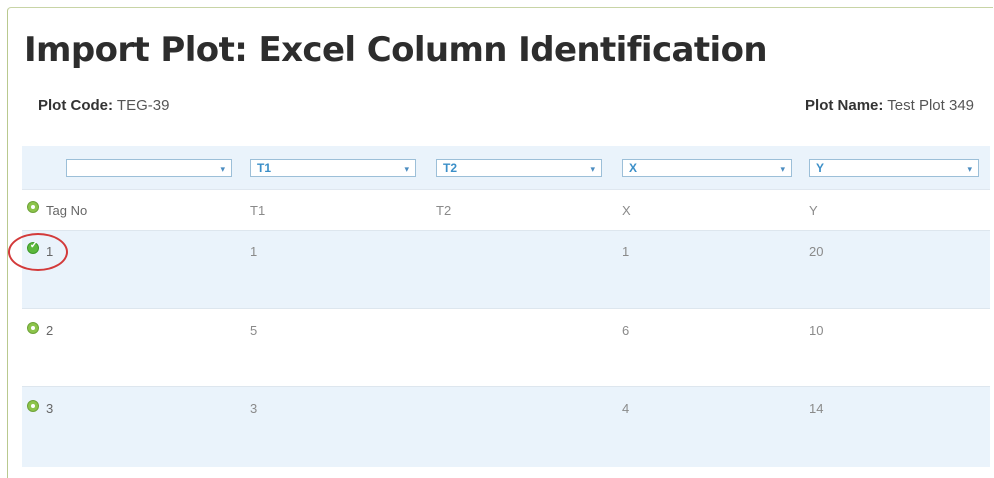  Describe the element at coordinates (444, 210) in the screenshot. I see `table-cell: T2` at that location.